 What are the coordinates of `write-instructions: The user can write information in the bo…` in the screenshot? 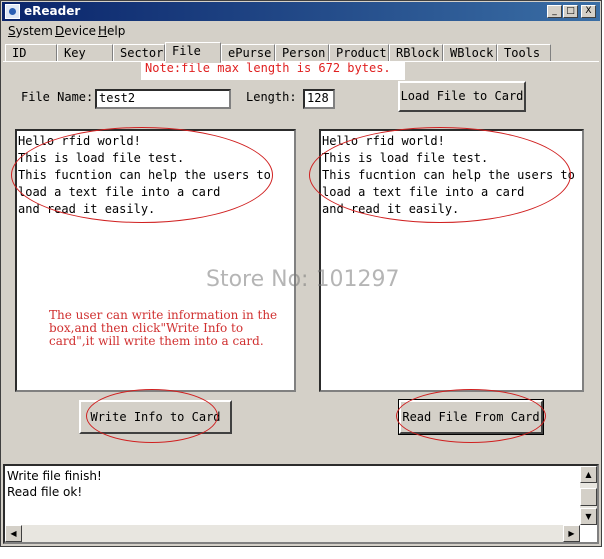 It's located at (163, 328).